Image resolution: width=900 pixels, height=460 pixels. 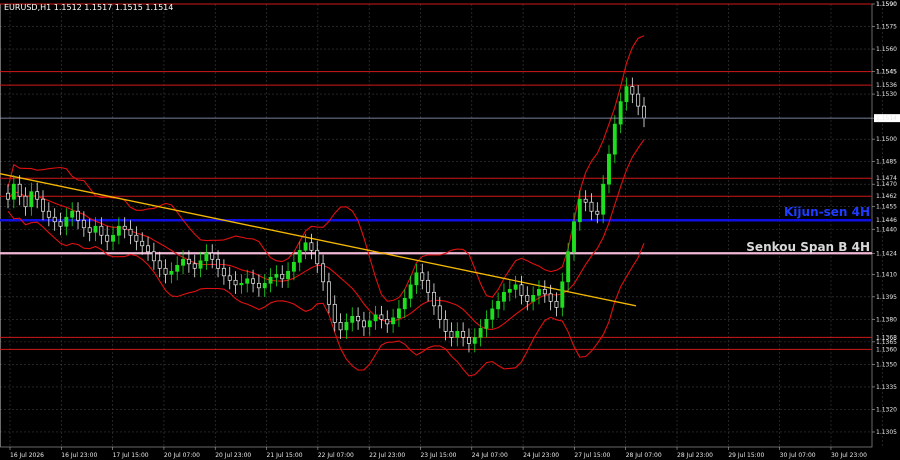 I want to click on y-tick-label: 1.1350, so click(x=886, y=364).